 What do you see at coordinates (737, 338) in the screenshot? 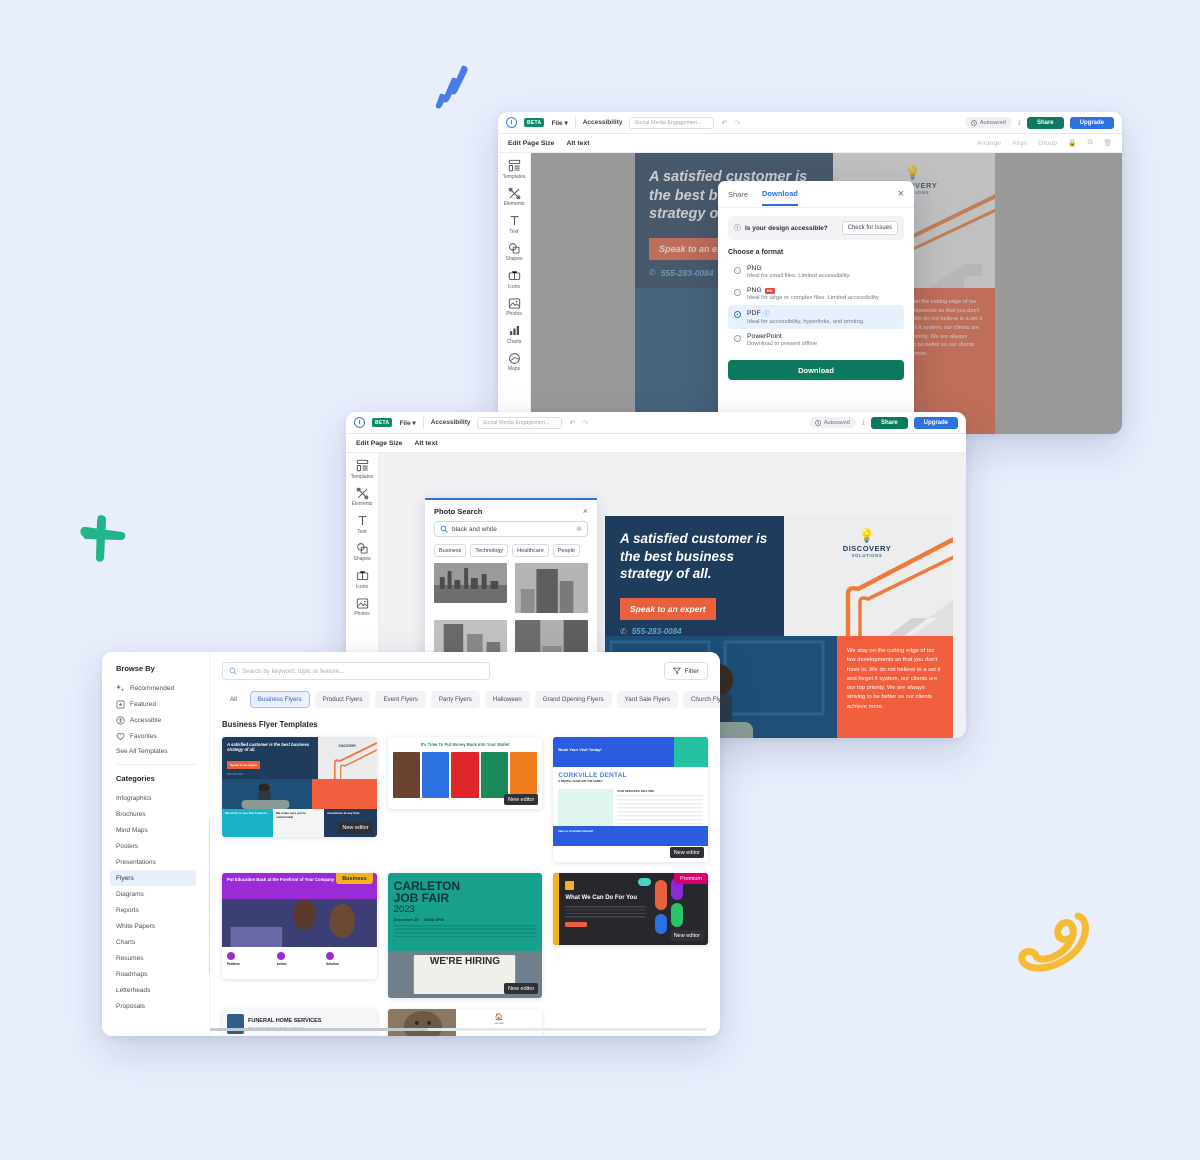
I see `radio-powerpoint` at bounding box center [737, 338].